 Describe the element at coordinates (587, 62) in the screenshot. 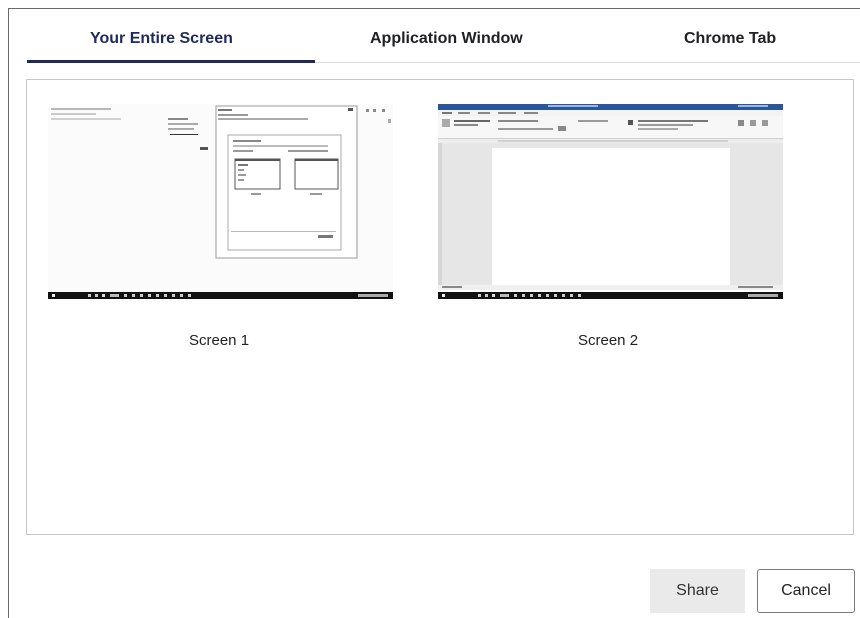

I see `tab-divider` at that location.